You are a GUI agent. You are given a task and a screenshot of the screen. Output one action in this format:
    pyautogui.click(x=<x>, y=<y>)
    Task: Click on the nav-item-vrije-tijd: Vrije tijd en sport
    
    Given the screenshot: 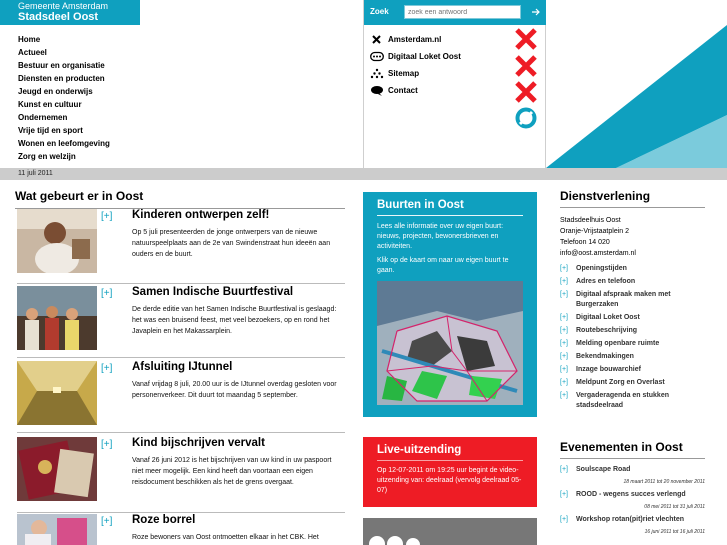 What is the action you would take?
    pyautogui.click(x=64, y=130)
    